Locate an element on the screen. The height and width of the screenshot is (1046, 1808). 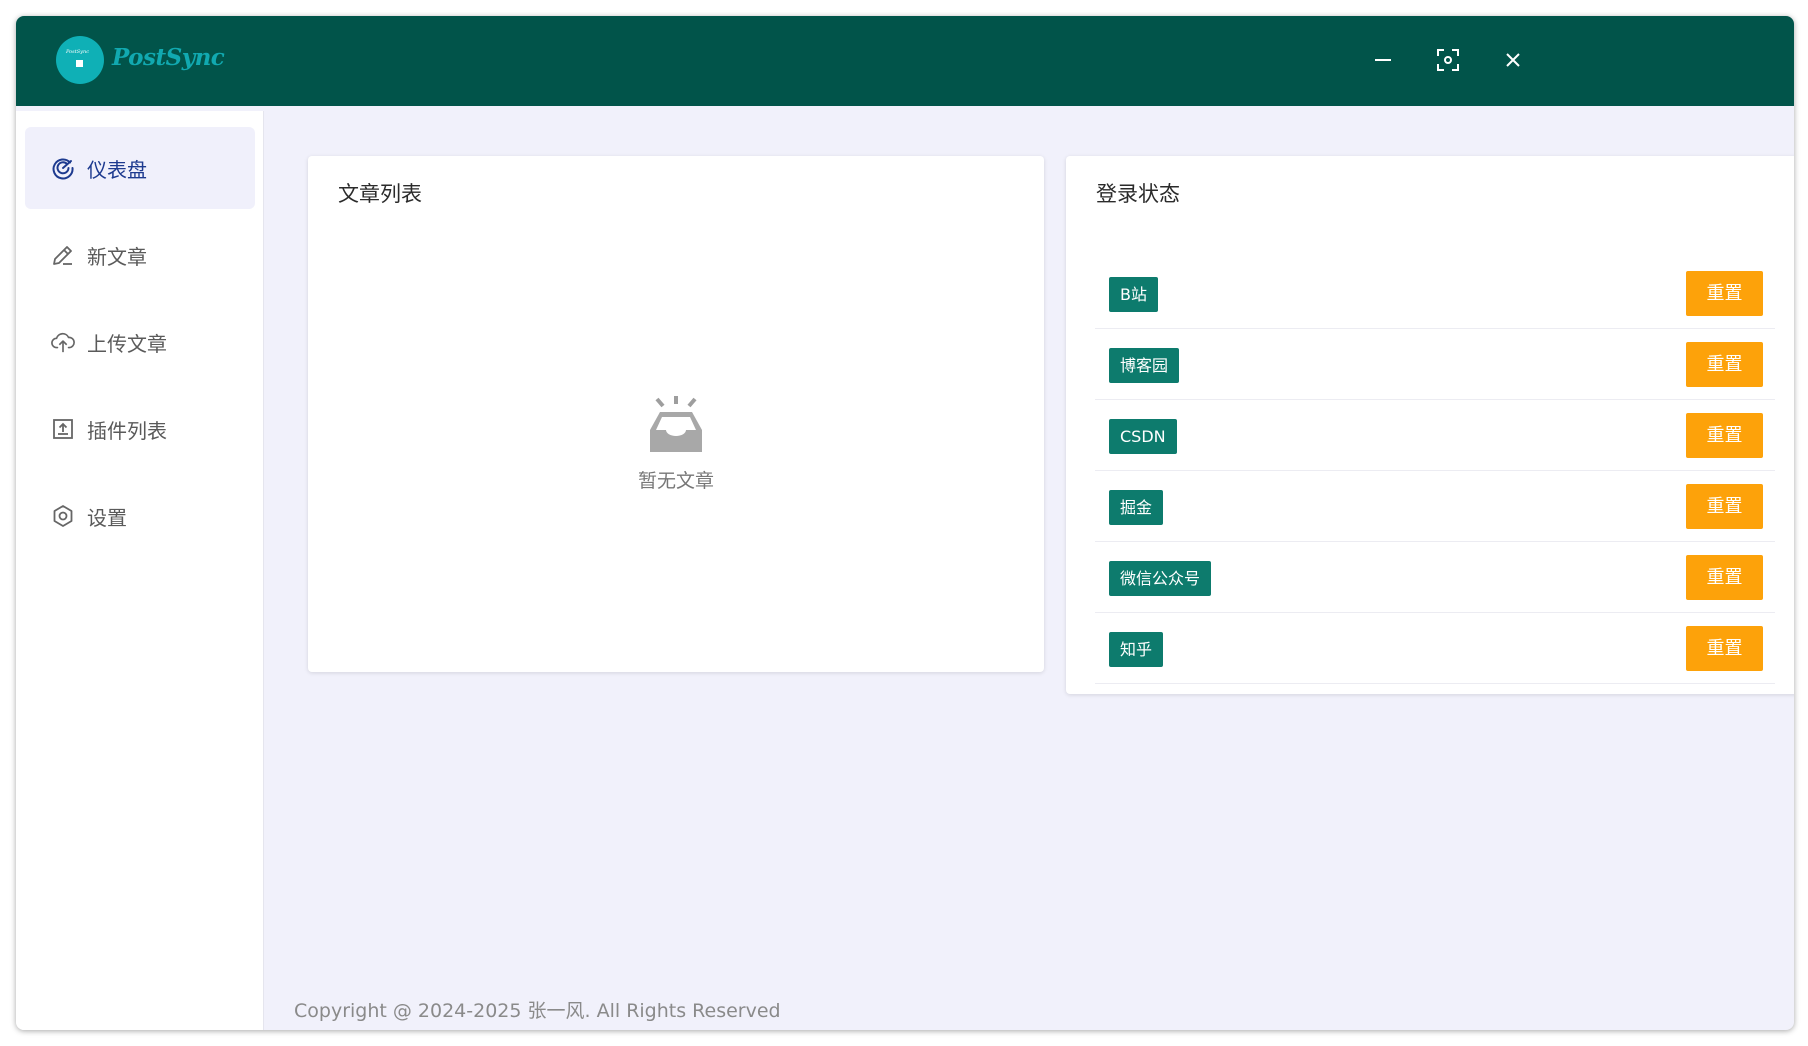
platform-tag: 掘金 is located at coordinates (1136, 507).